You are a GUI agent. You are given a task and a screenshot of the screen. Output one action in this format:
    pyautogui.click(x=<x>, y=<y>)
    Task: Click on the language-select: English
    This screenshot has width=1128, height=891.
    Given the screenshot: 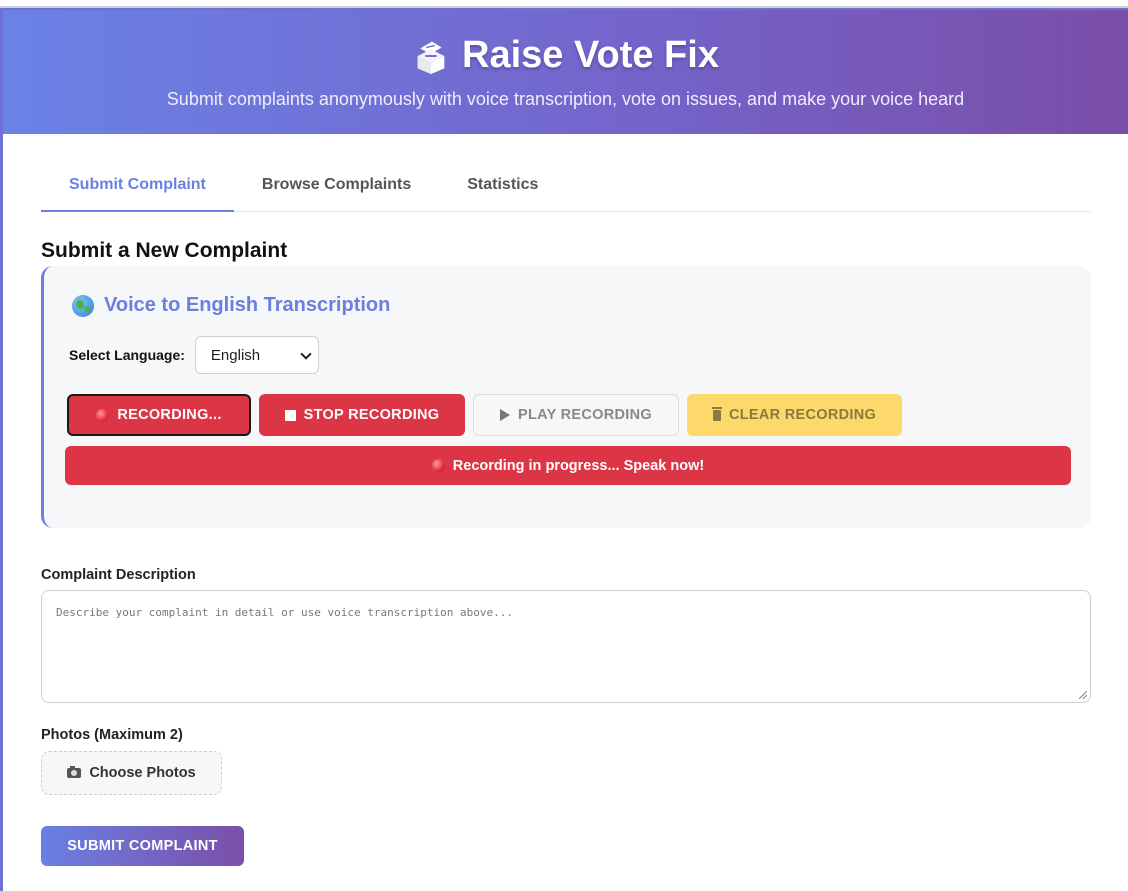 What is the action you would take?
    pyautogui.click(x=256, y=355)
    